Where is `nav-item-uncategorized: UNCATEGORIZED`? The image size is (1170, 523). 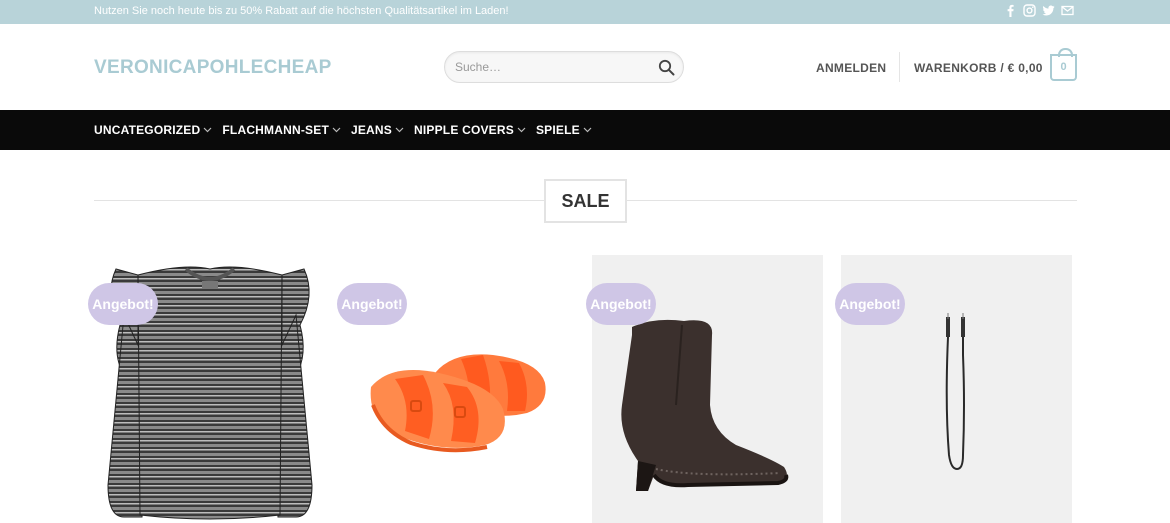
nav-item-uncategorized: UNCATEGORIZED is located at coordinates (153, 130).